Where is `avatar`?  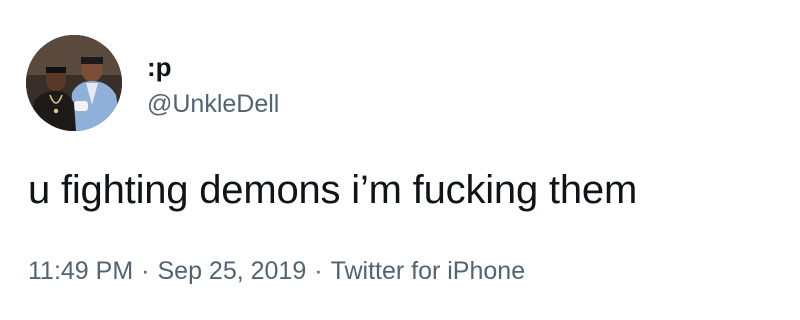
avatar is located at coordinates (74, 83).